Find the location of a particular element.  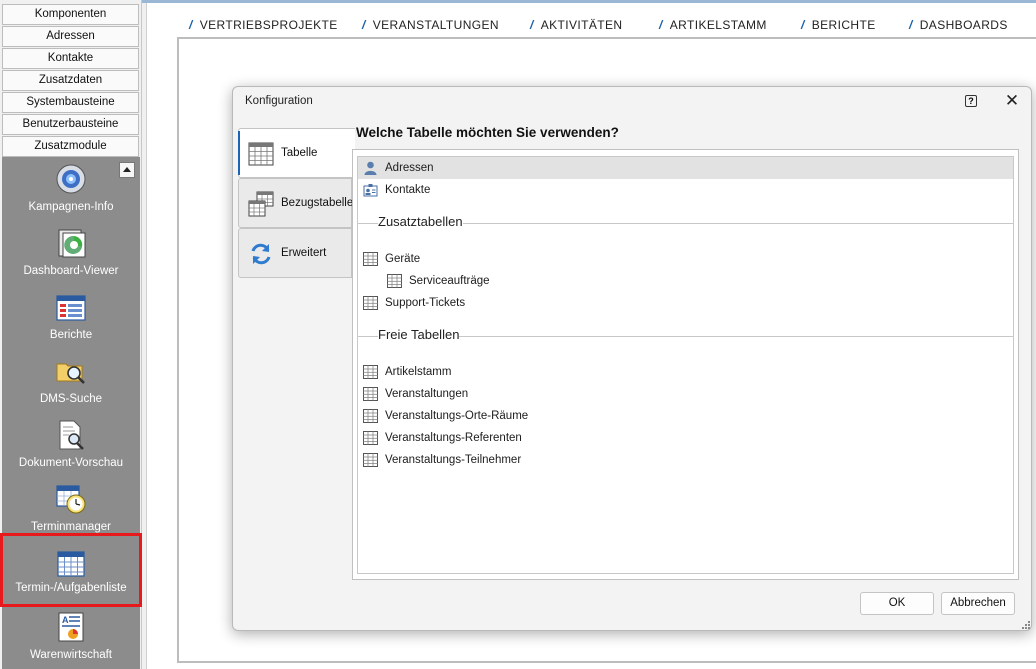

tab-tabelle: Tabelle is located at coordinates (296, 153).